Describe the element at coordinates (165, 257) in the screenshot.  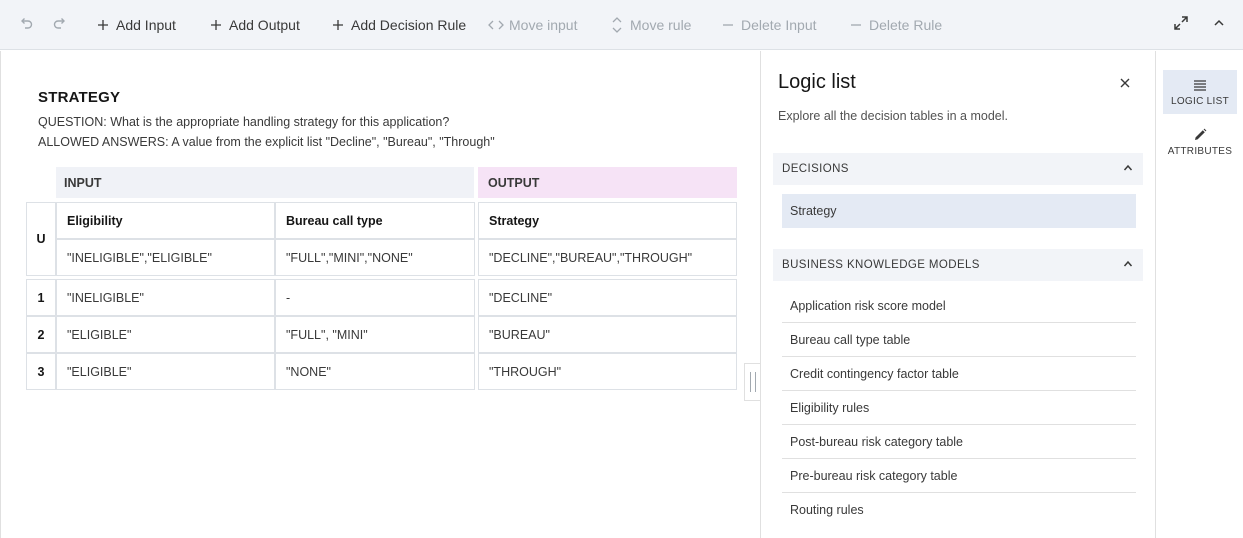
I see `eligibility-allowed-values: "INELIGIBLE","ELIGIBLE"` at that location.